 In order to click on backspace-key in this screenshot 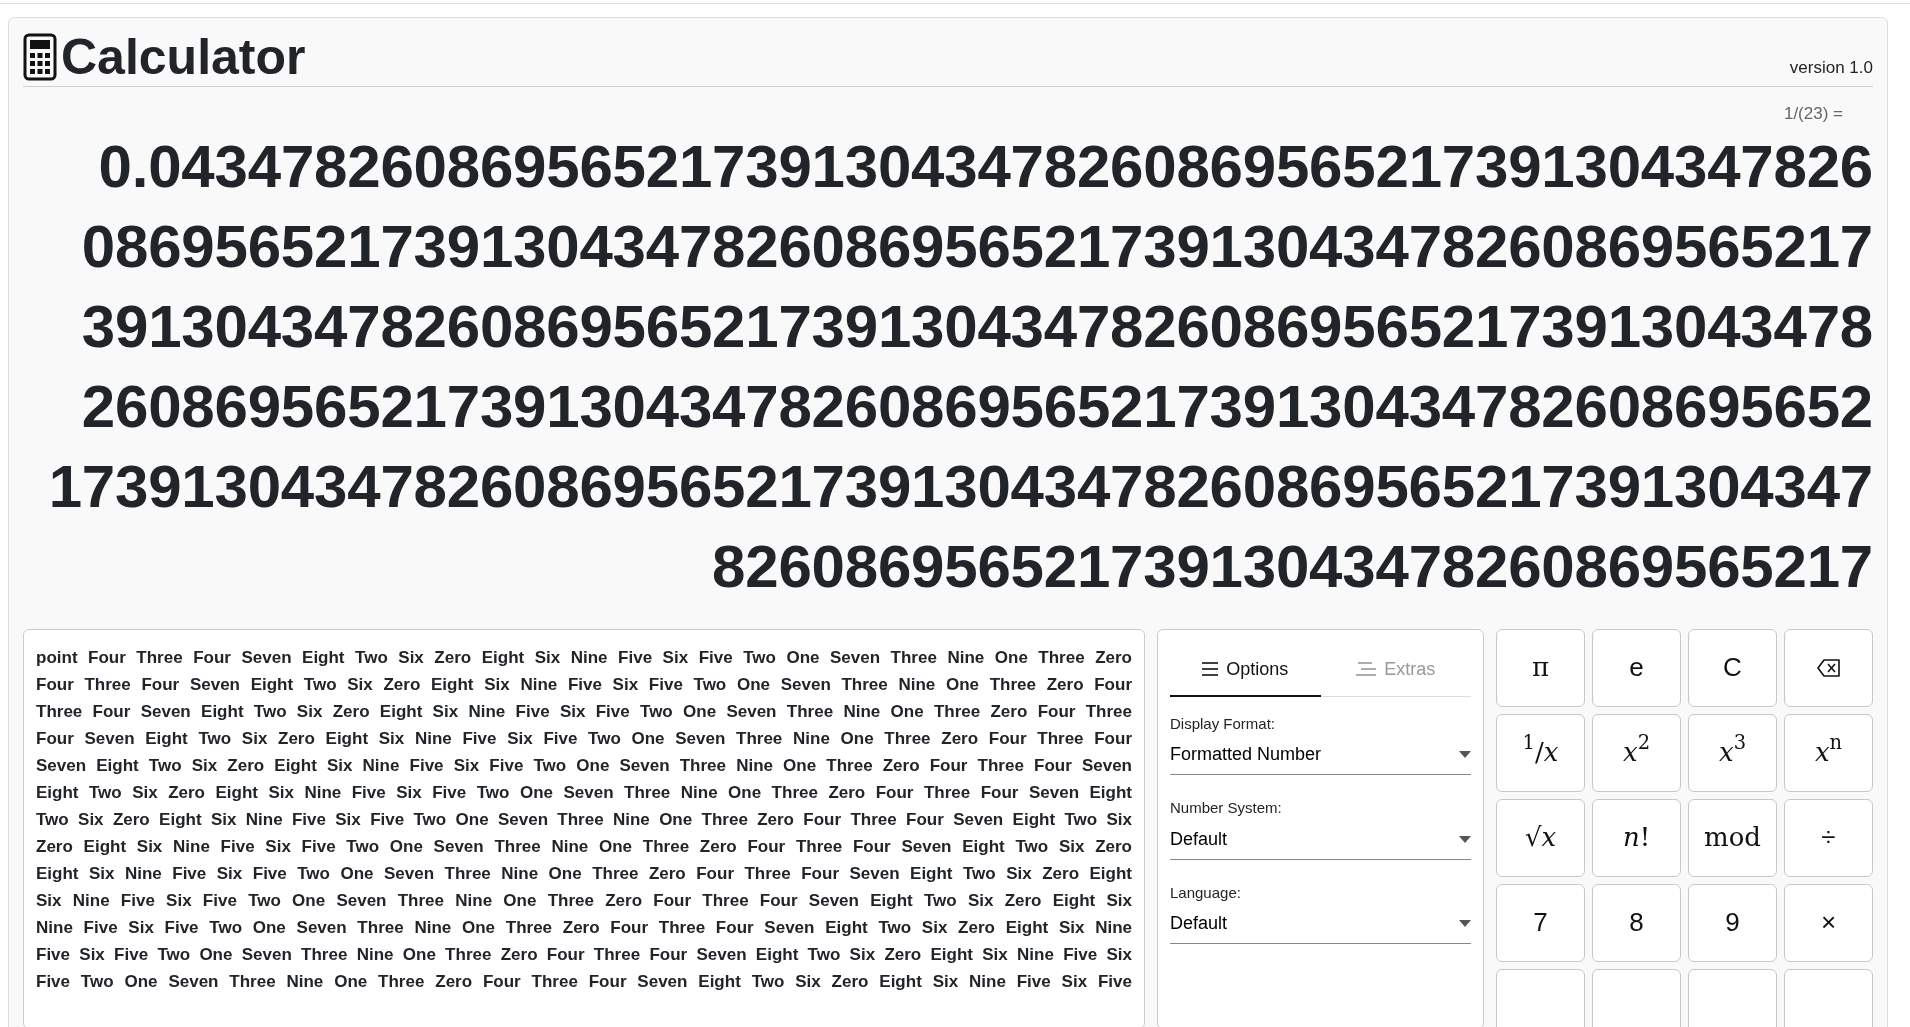, I will do `click(1828, 667)`.